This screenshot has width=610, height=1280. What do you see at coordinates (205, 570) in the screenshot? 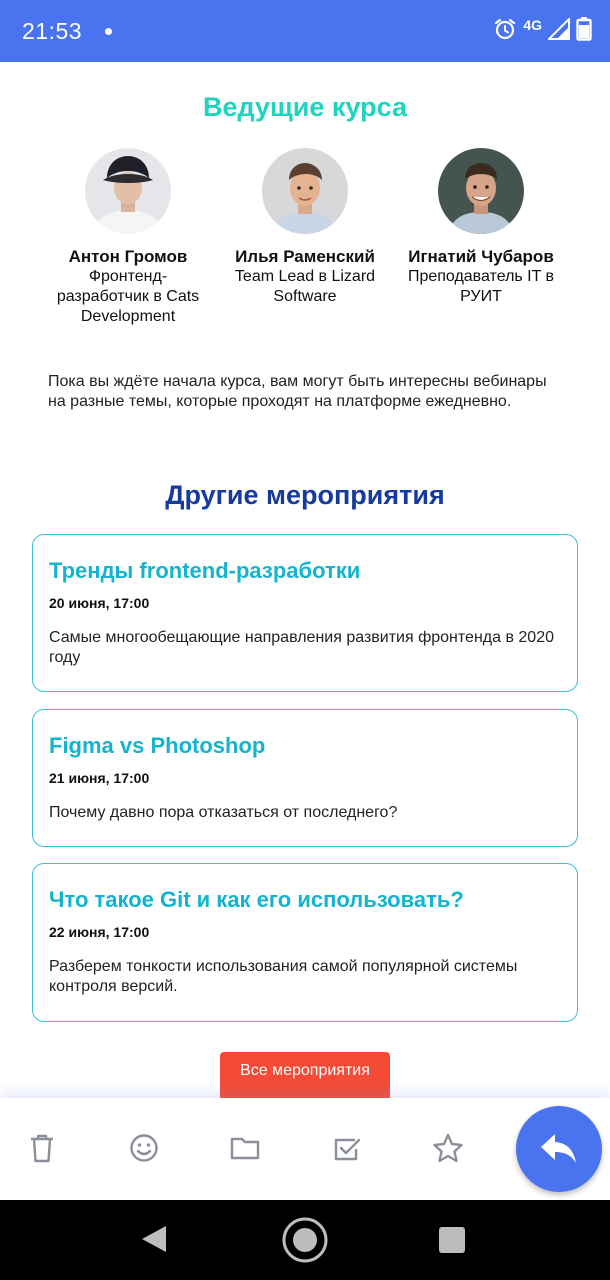
I see `event-title: Тренды frontend-разработки` at bounding box center [205, 570].